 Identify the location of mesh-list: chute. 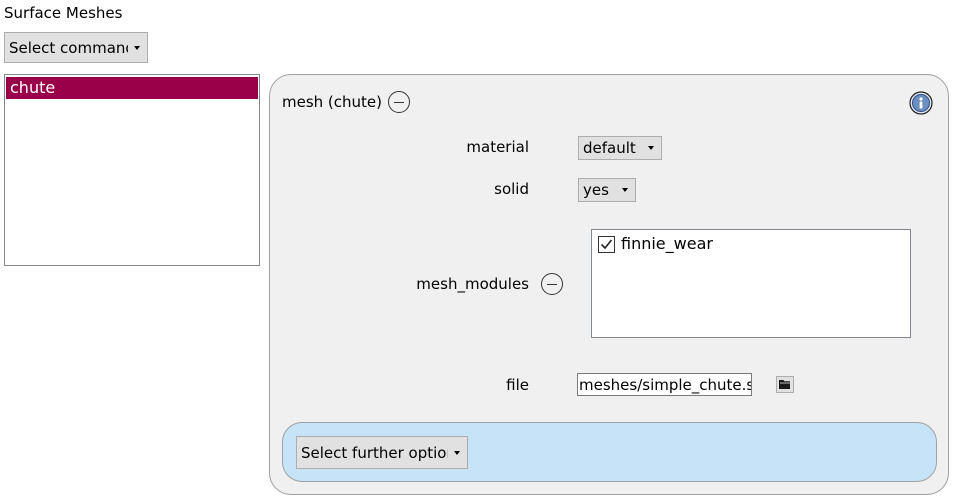
(132, 170).